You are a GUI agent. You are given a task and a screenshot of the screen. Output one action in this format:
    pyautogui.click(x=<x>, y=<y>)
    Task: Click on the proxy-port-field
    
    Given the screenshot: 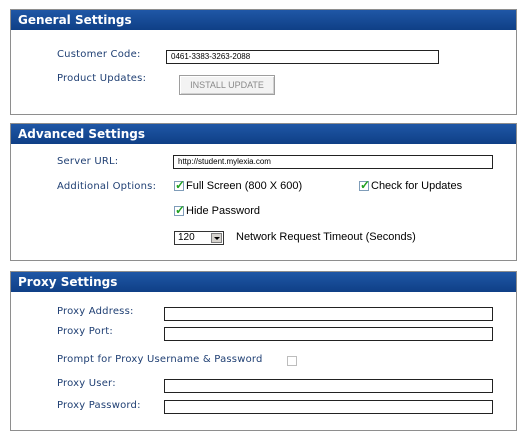 What is the action you would take?
    pyautogui.click(x=328, y=334)
    